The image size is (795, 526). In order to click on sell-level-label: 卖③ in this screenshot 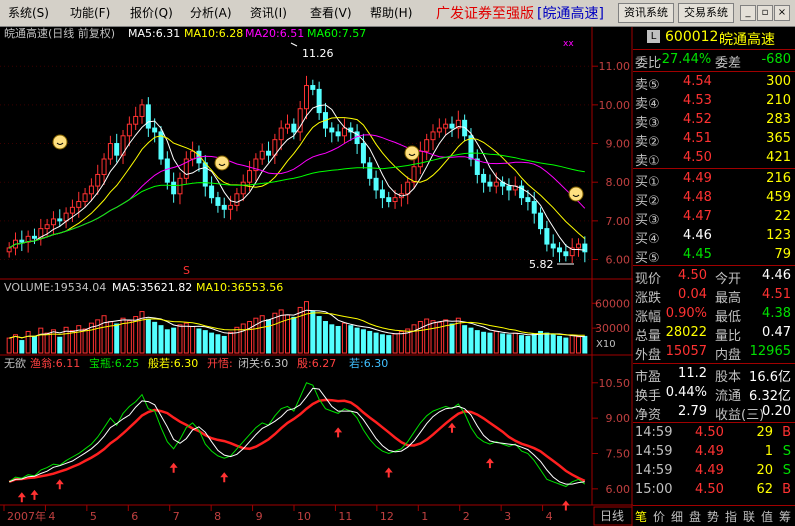, I will do `click(647, 123)`.